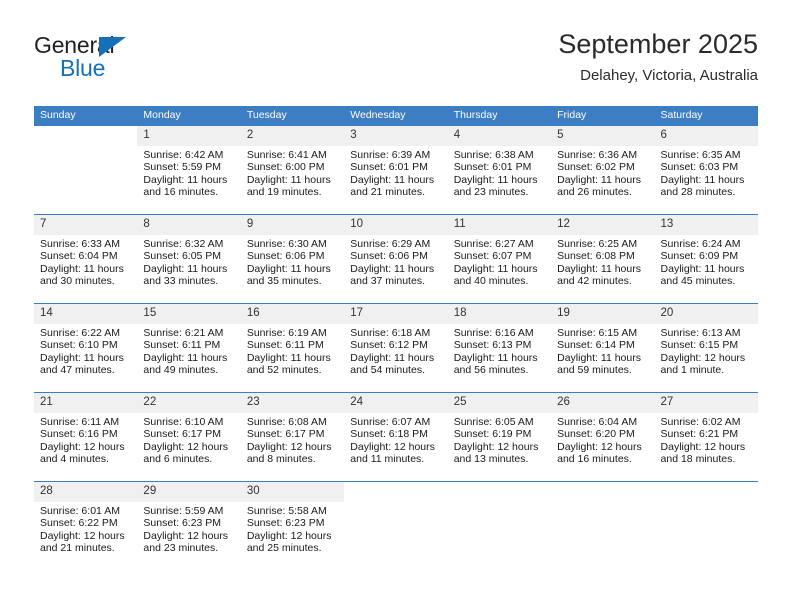 Image resolution: width=792 pixels, height=612 pixels. I want to click on sunset-text: Sunset: 6:11 PM, so click(285, 345).